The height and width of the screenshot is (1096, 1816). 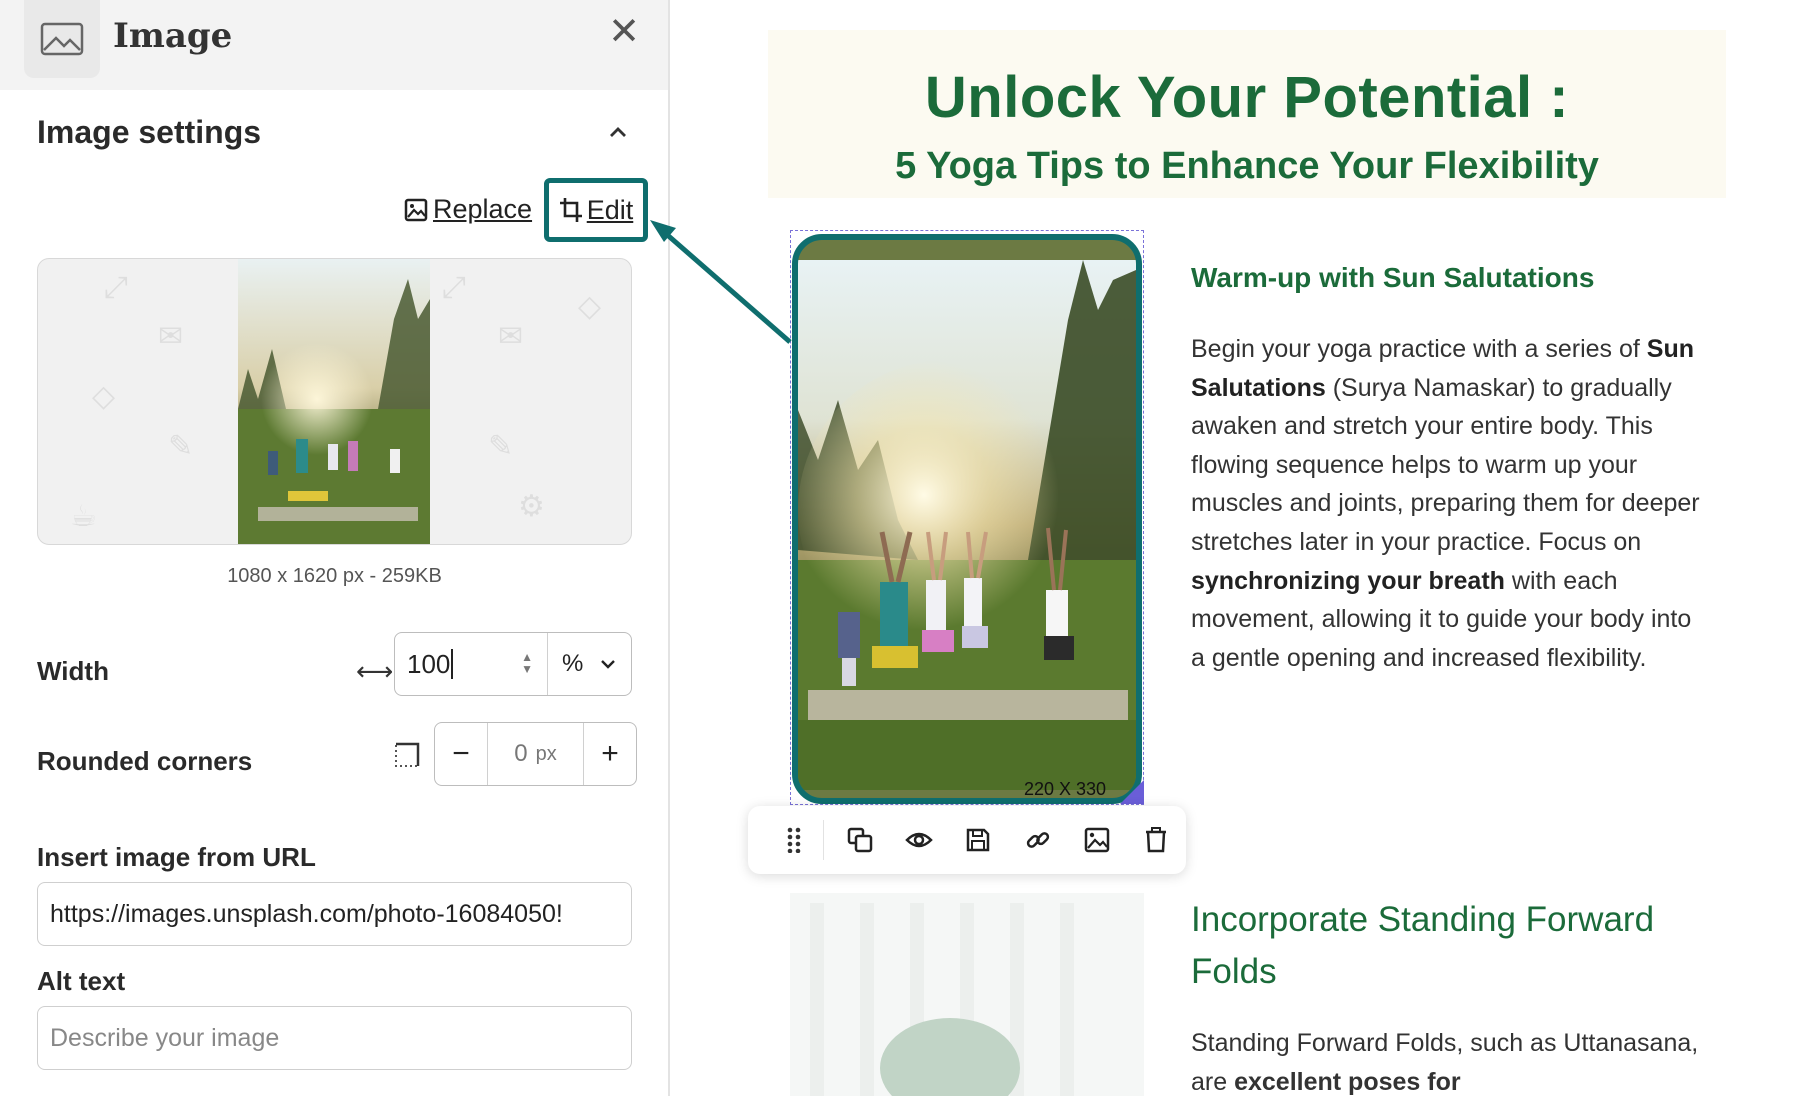 I want to click on width-unit-select: %, so click(x=589, y=664).